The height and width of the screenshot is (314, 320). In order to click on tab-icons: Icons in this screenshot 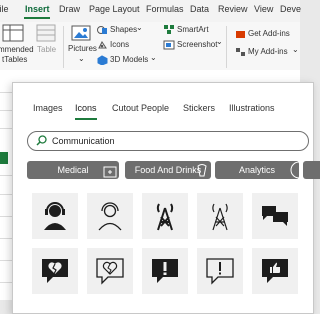, I will do `click(86, 108)`.